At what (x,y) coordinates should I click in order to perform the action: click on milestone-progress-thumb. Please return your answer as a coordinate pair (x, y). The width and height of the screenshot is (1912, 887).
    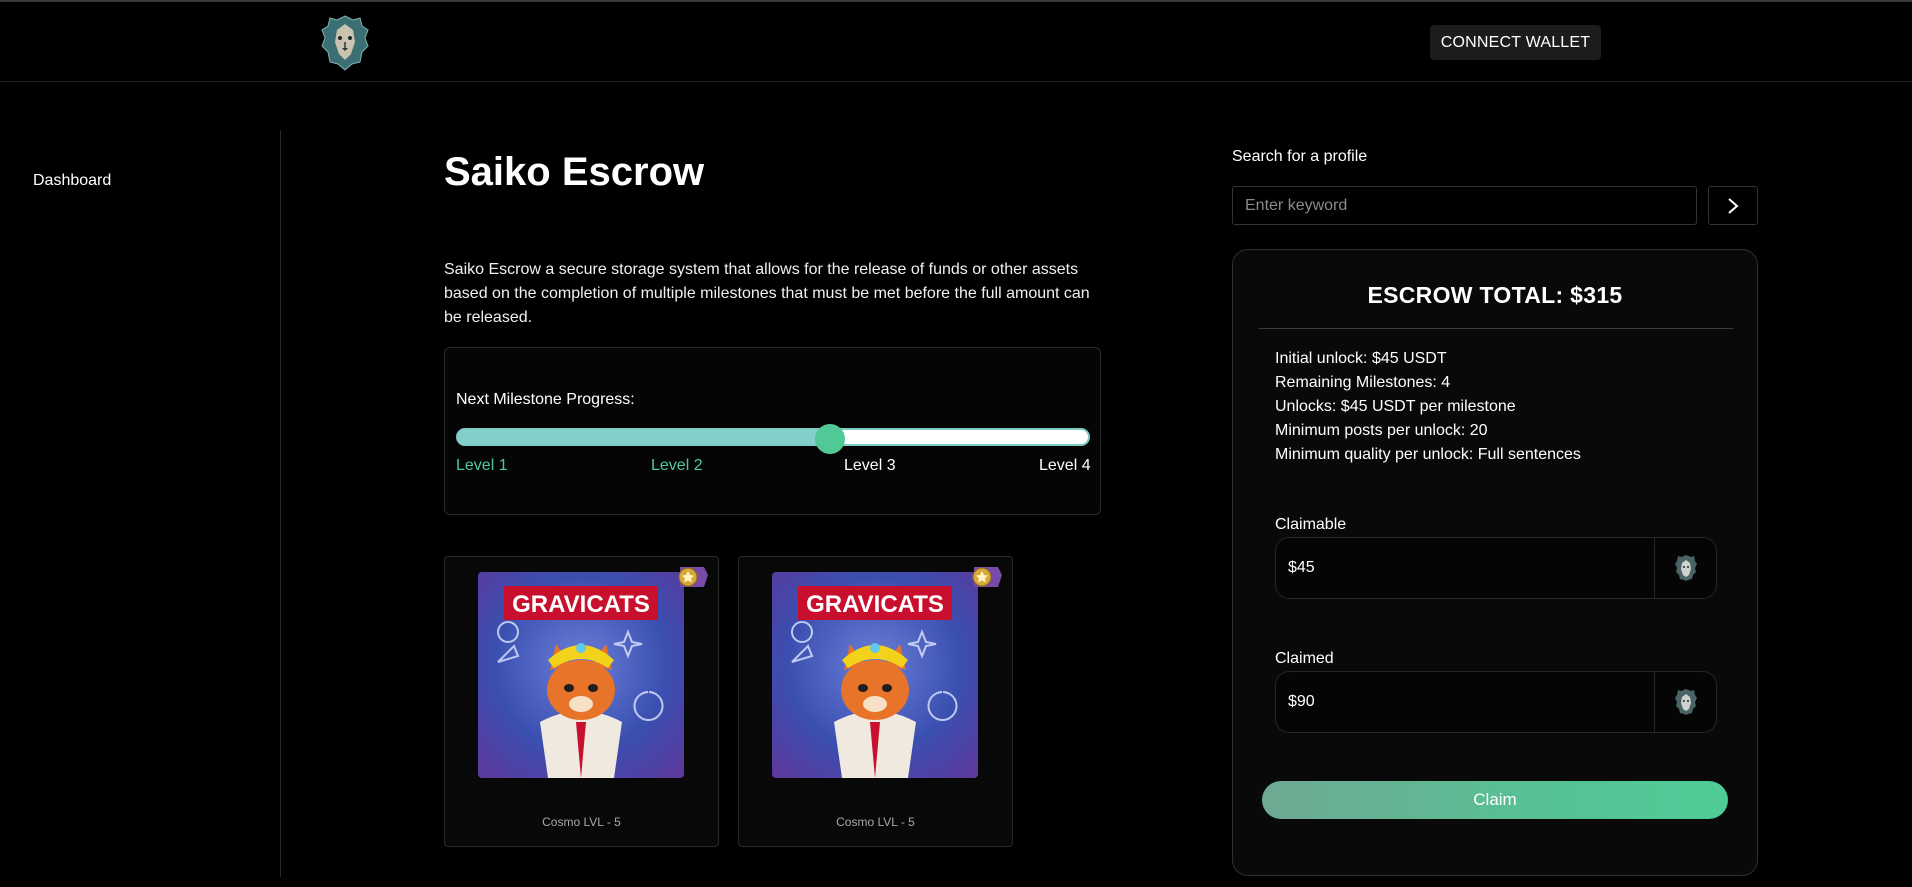
    Looking at the image, I should click on (830, 439).